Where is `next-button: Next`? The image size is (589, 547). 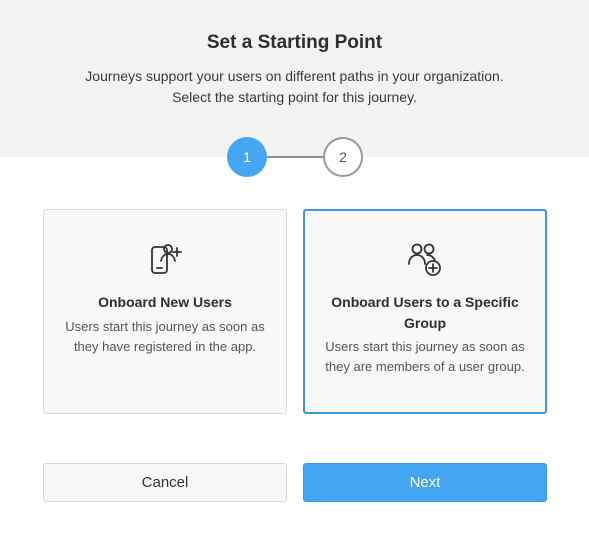 next-button: Next is located at coordinates (425, 482).